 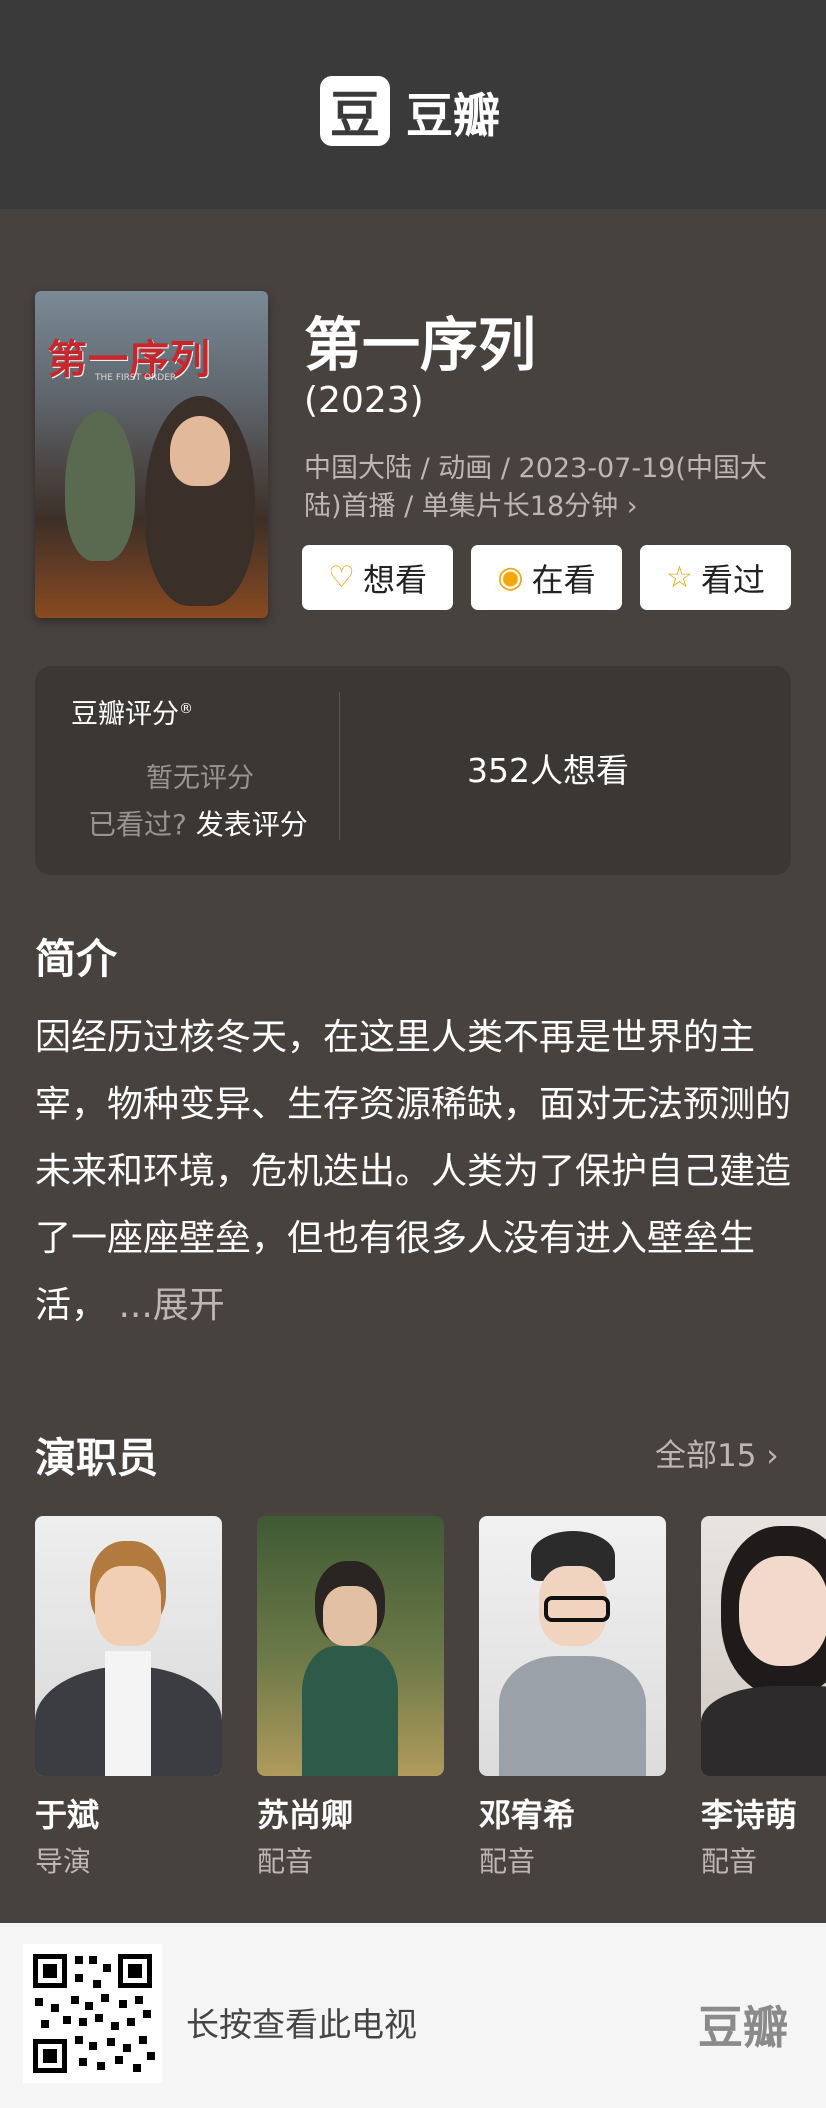 I want to click on rating-seen-row: 已看过? 发表评分, so click(x=198, y=823).